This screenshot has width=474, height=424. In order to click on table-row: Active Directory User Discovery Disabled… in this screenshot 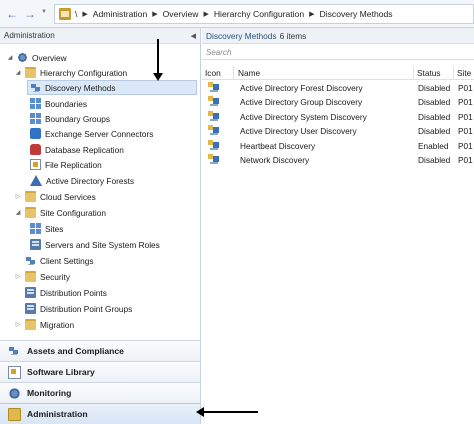, I will do `click(338, 131)`.